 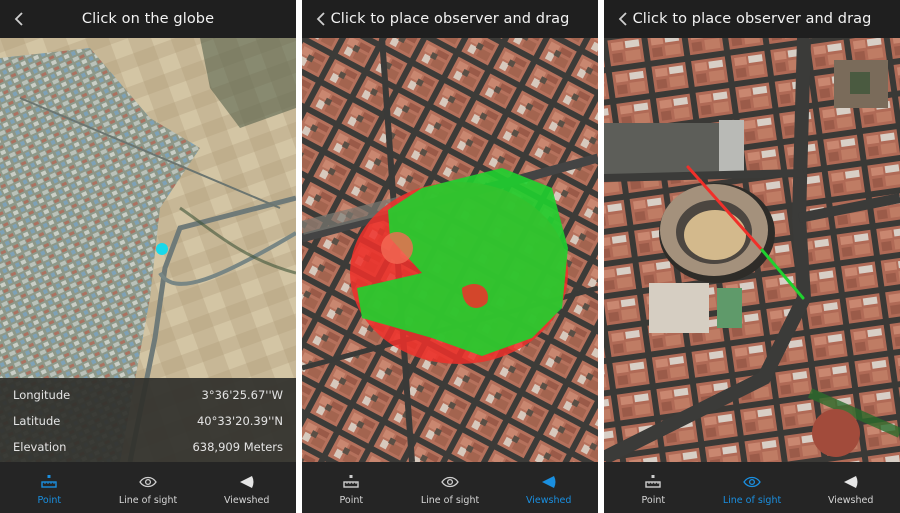 I want to click on header: Click on the globe, so click(x=148, y=19).